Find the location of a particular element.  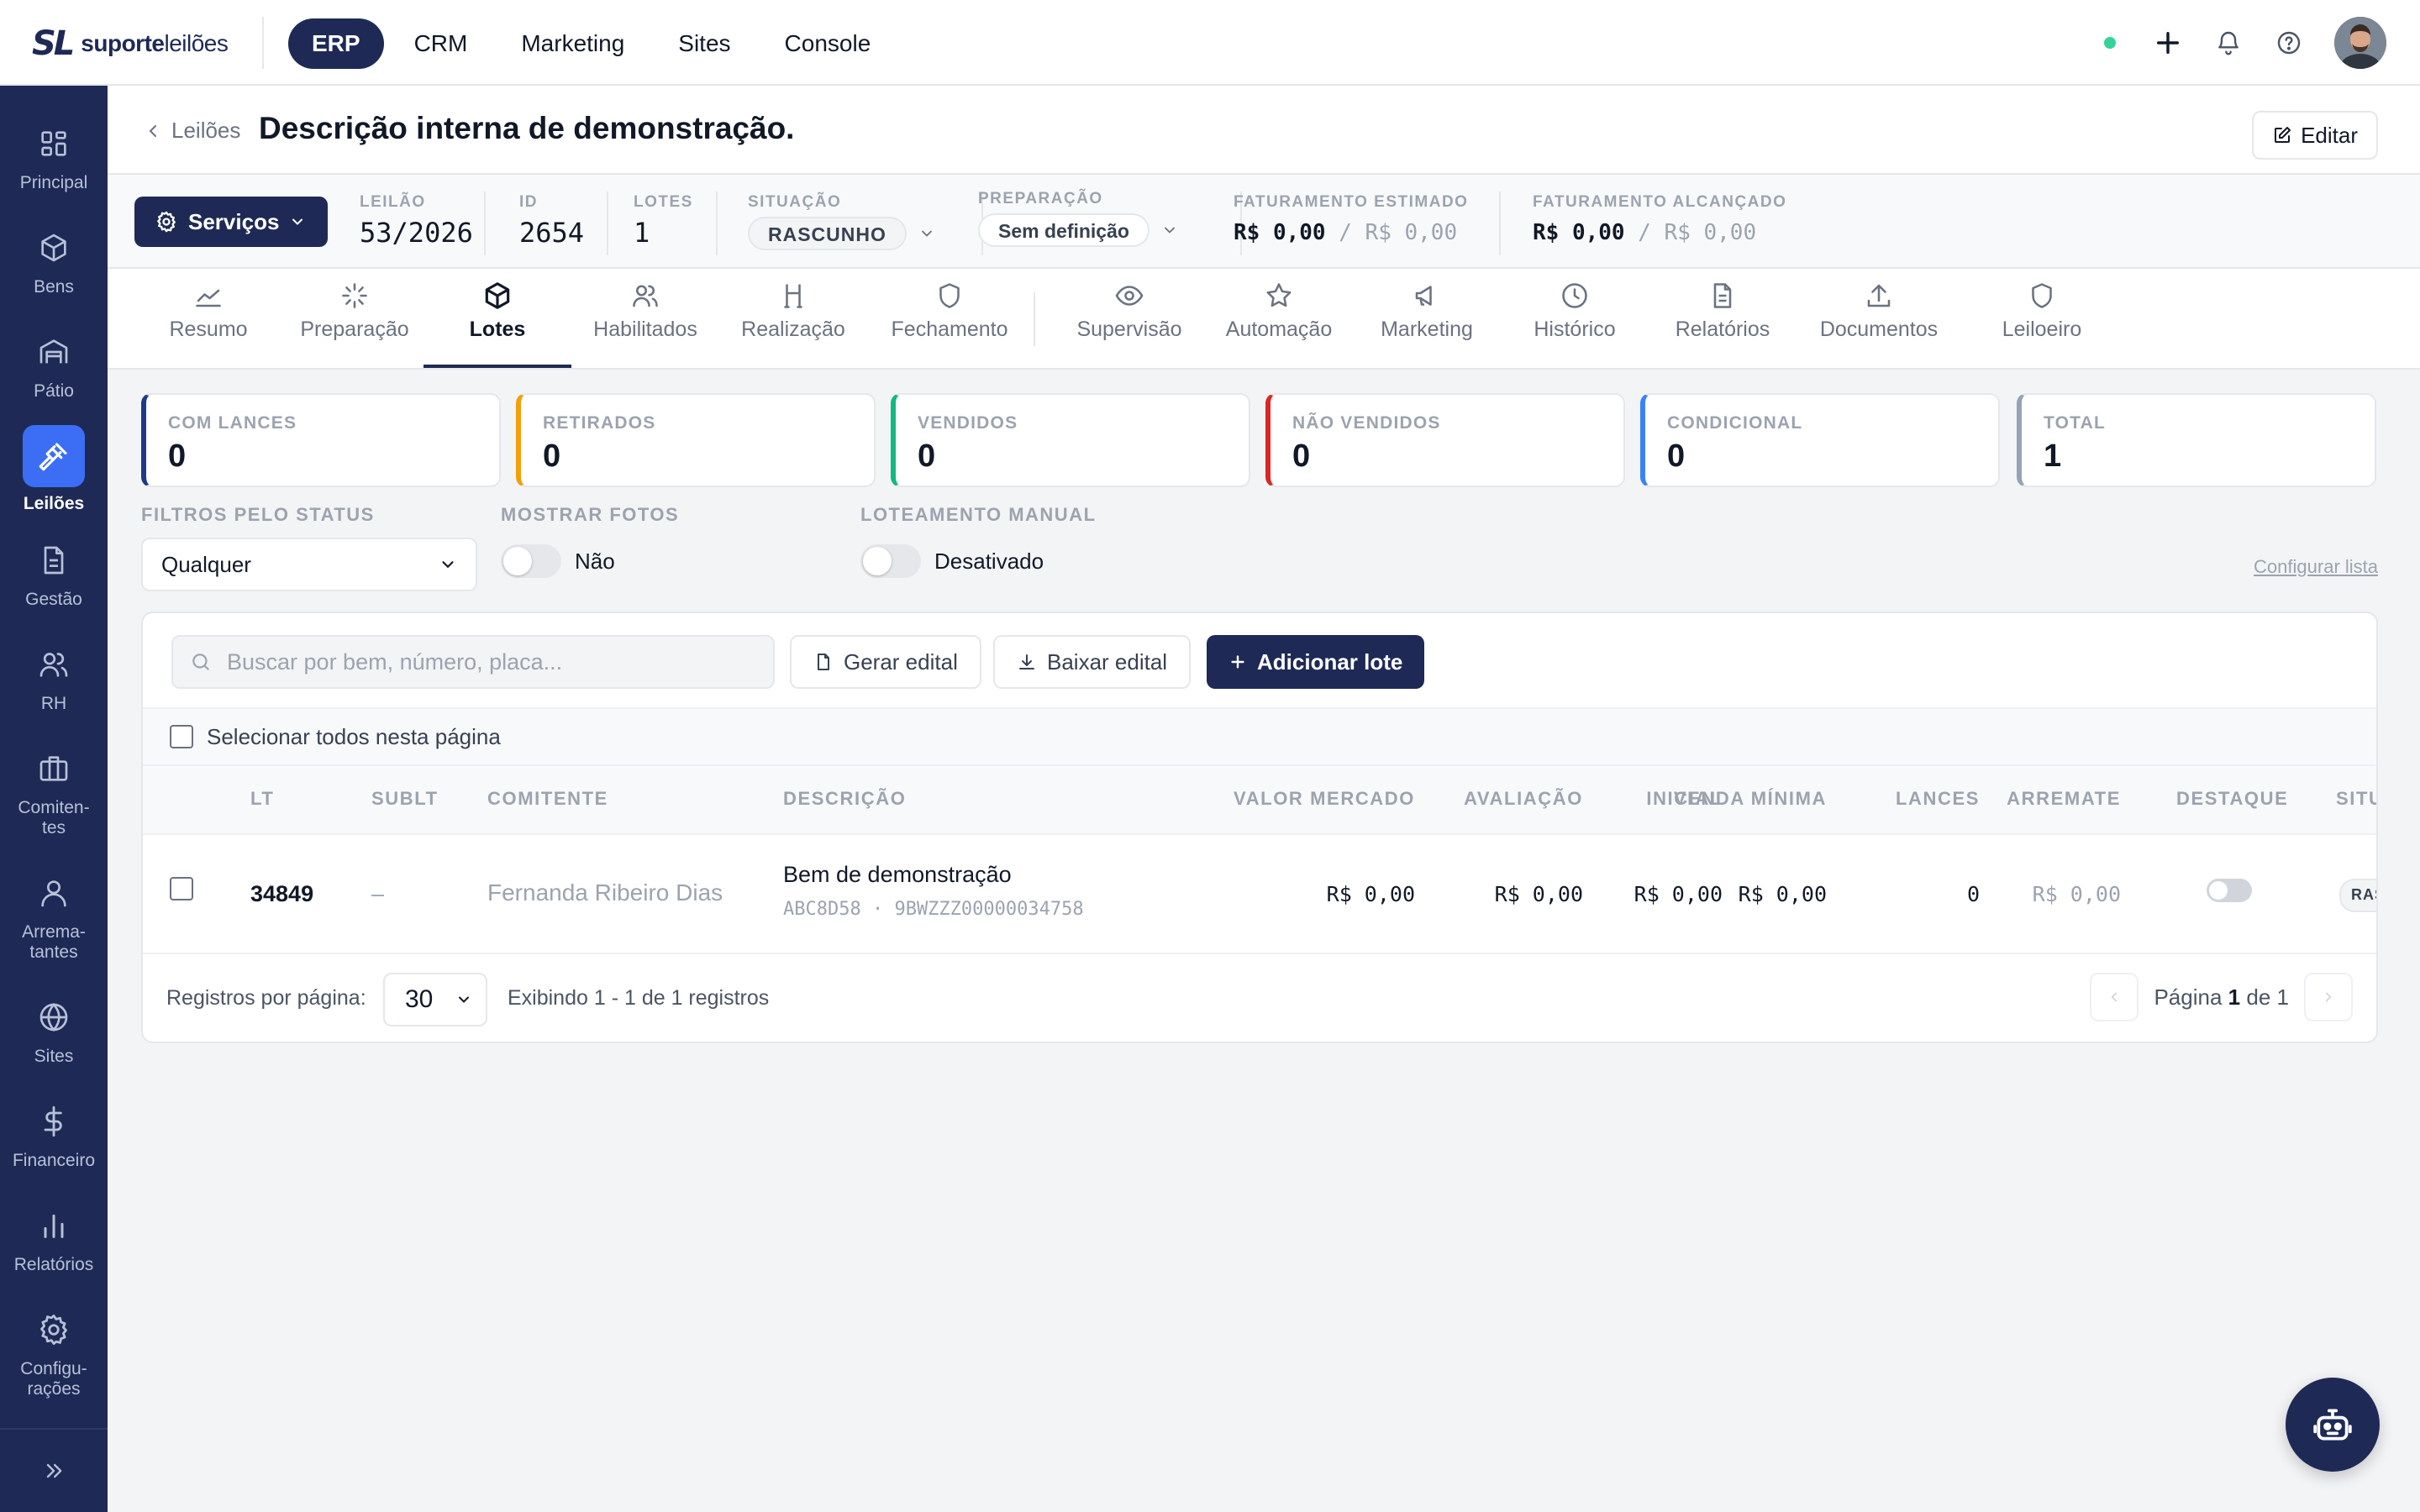

tab-resumo: Resumo is located at coordinates (208, 318).